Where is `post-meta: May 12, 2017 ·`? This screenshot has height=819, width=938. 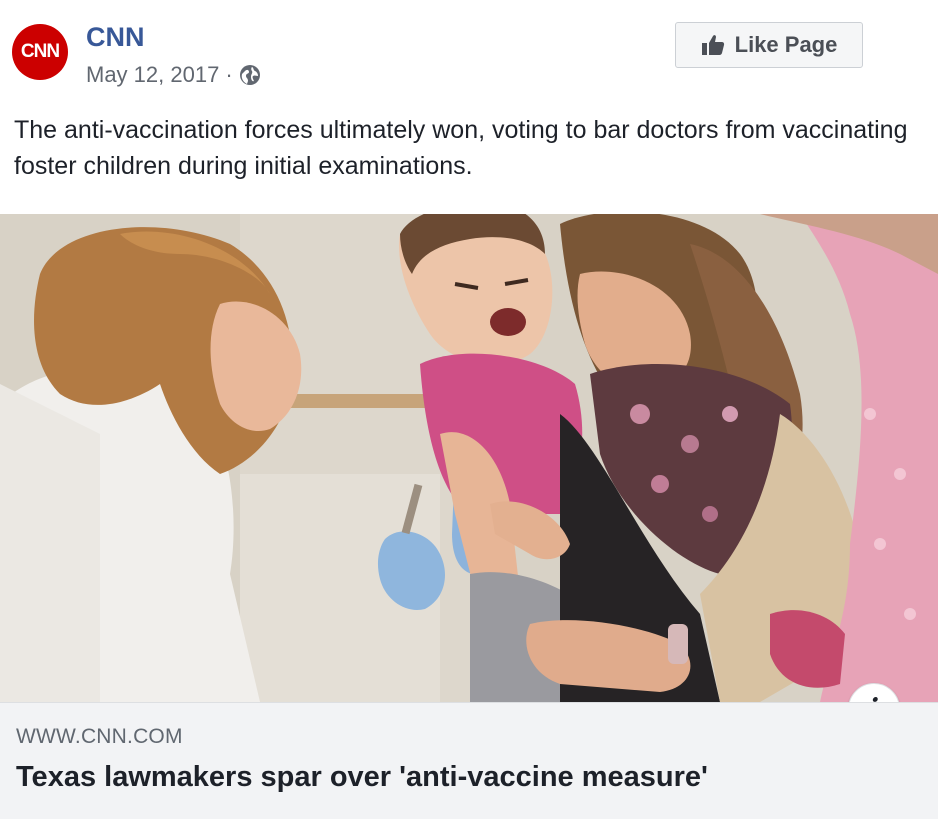
post-meta: May 12, 2017 · is located at coordinates (173, 75).